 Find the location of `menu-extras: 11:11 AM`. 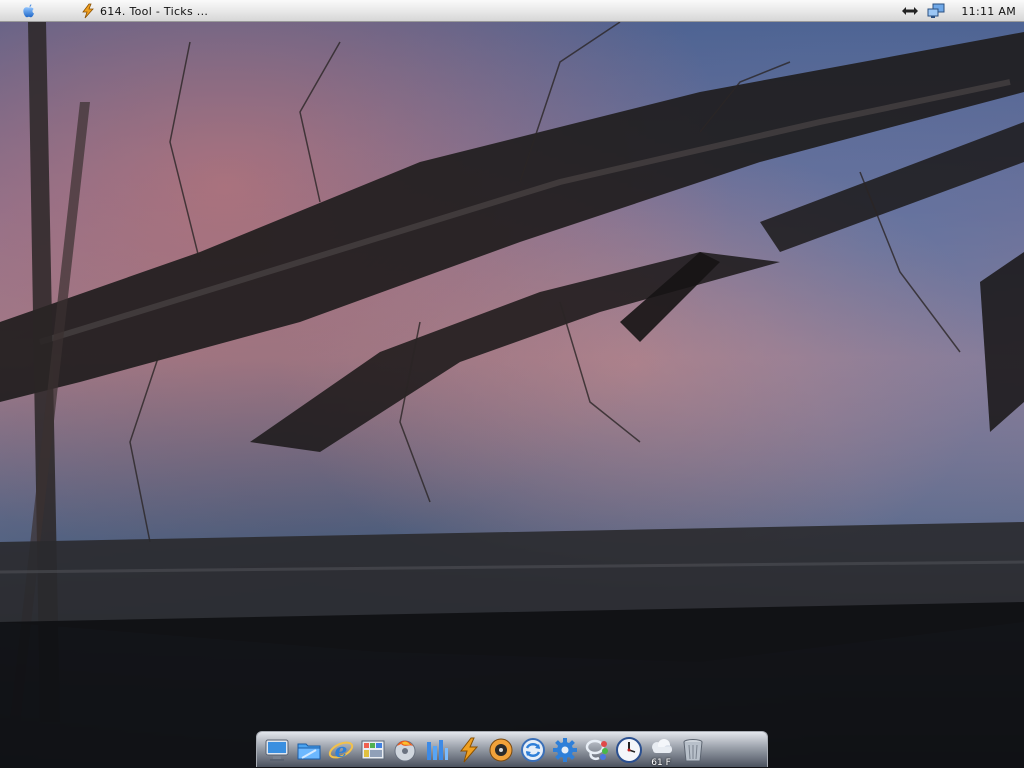

menu-extras: 11:11 AM is located at coordinates (958, 11).